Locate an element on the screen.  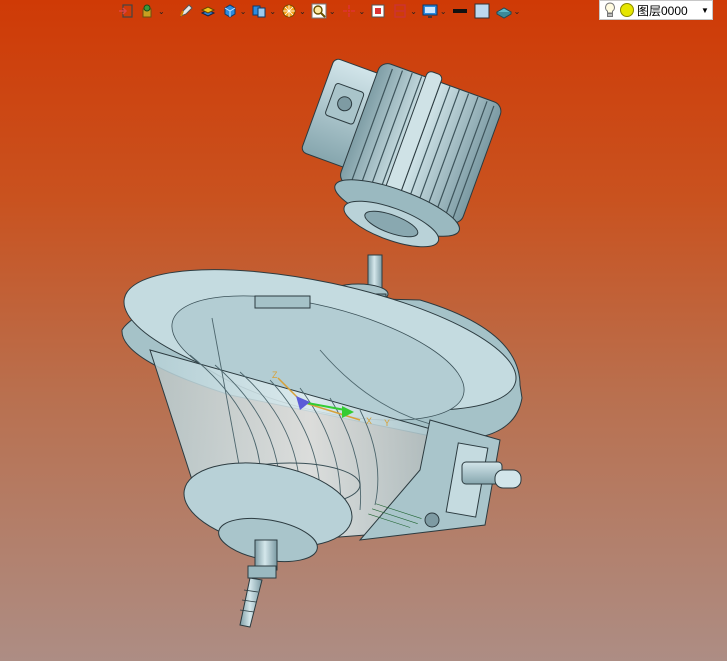
multi-view-button: ⌄ is located at coordinates (263, 11).